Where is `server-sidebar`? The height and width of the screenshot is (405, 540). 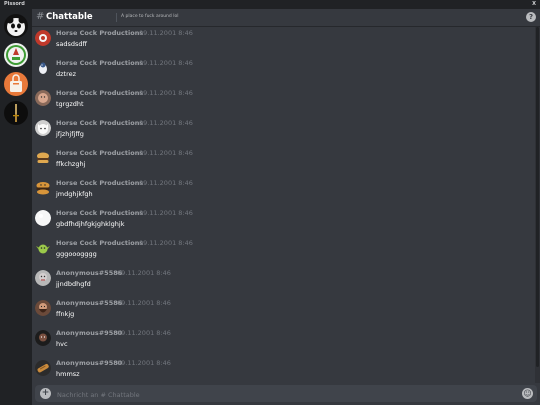 server-sidebar is located at coordinates (16, 207).